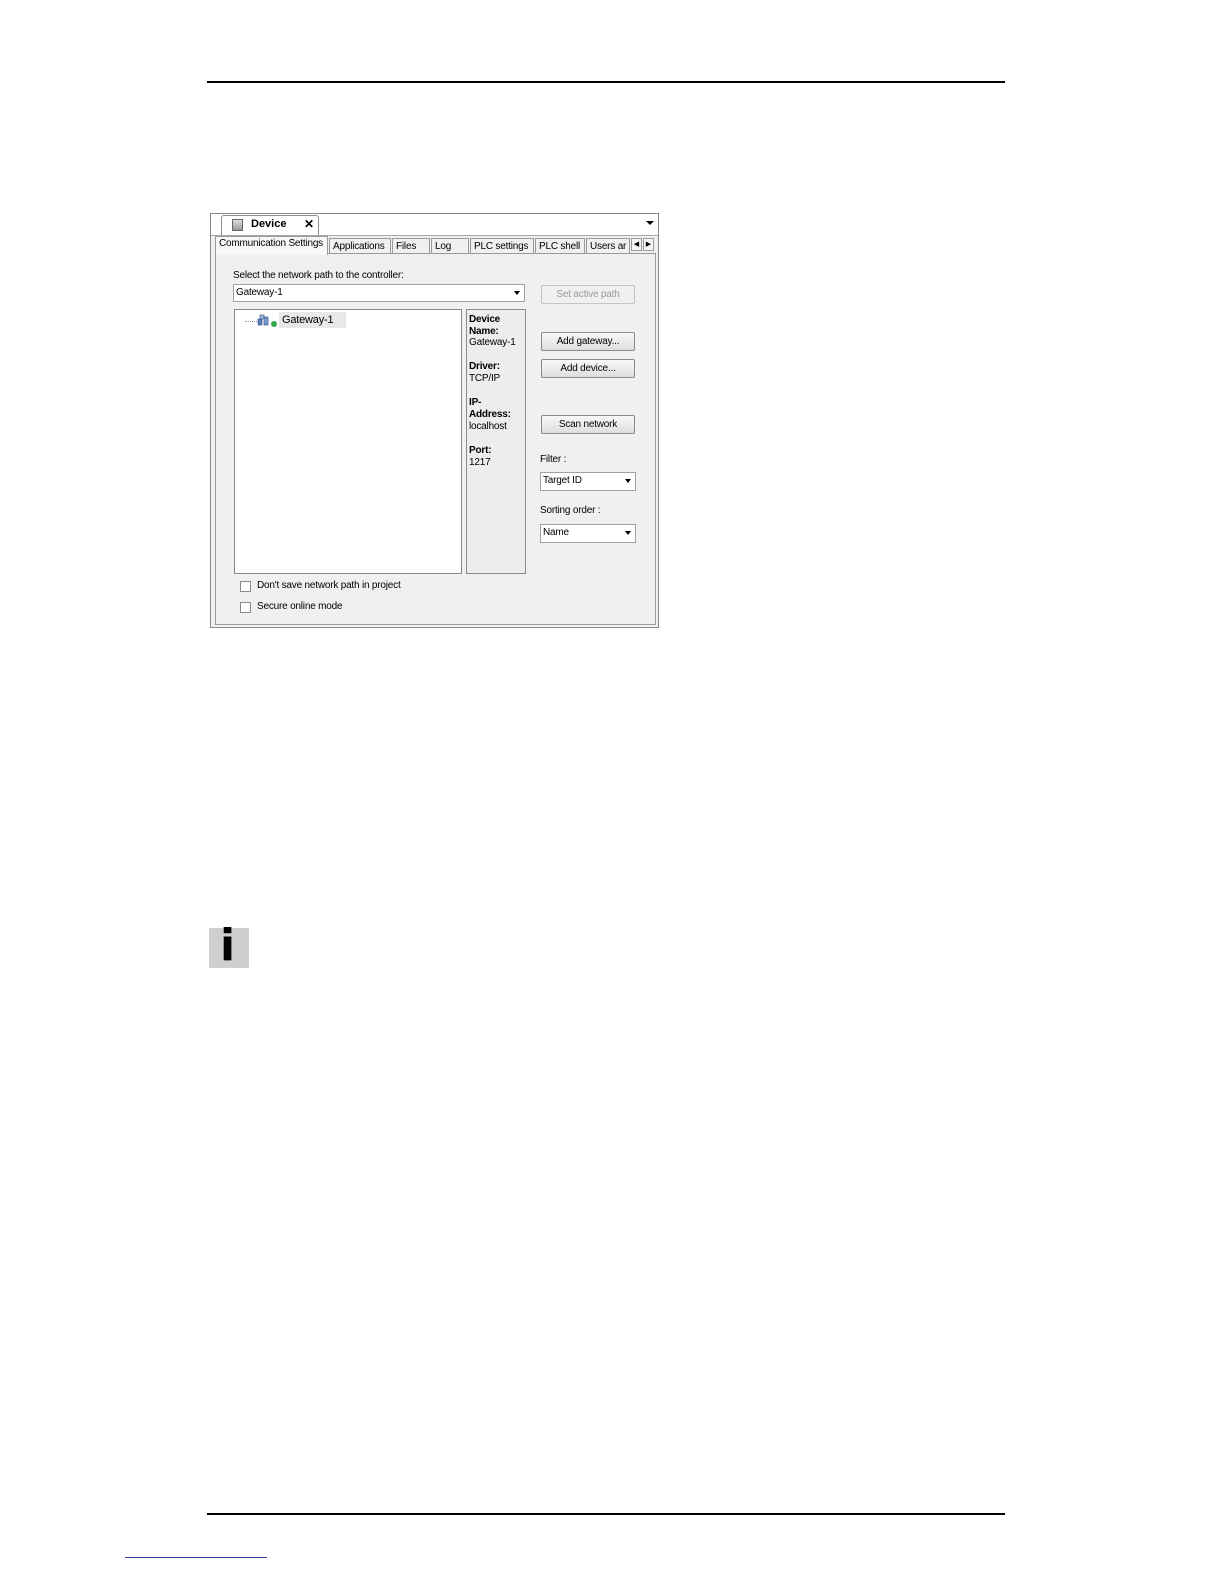 Image resolution: width=1224 pixels, height=1584 pixels. I want to click on tab-scroll-left-icon: ◀, so click(636, 244).